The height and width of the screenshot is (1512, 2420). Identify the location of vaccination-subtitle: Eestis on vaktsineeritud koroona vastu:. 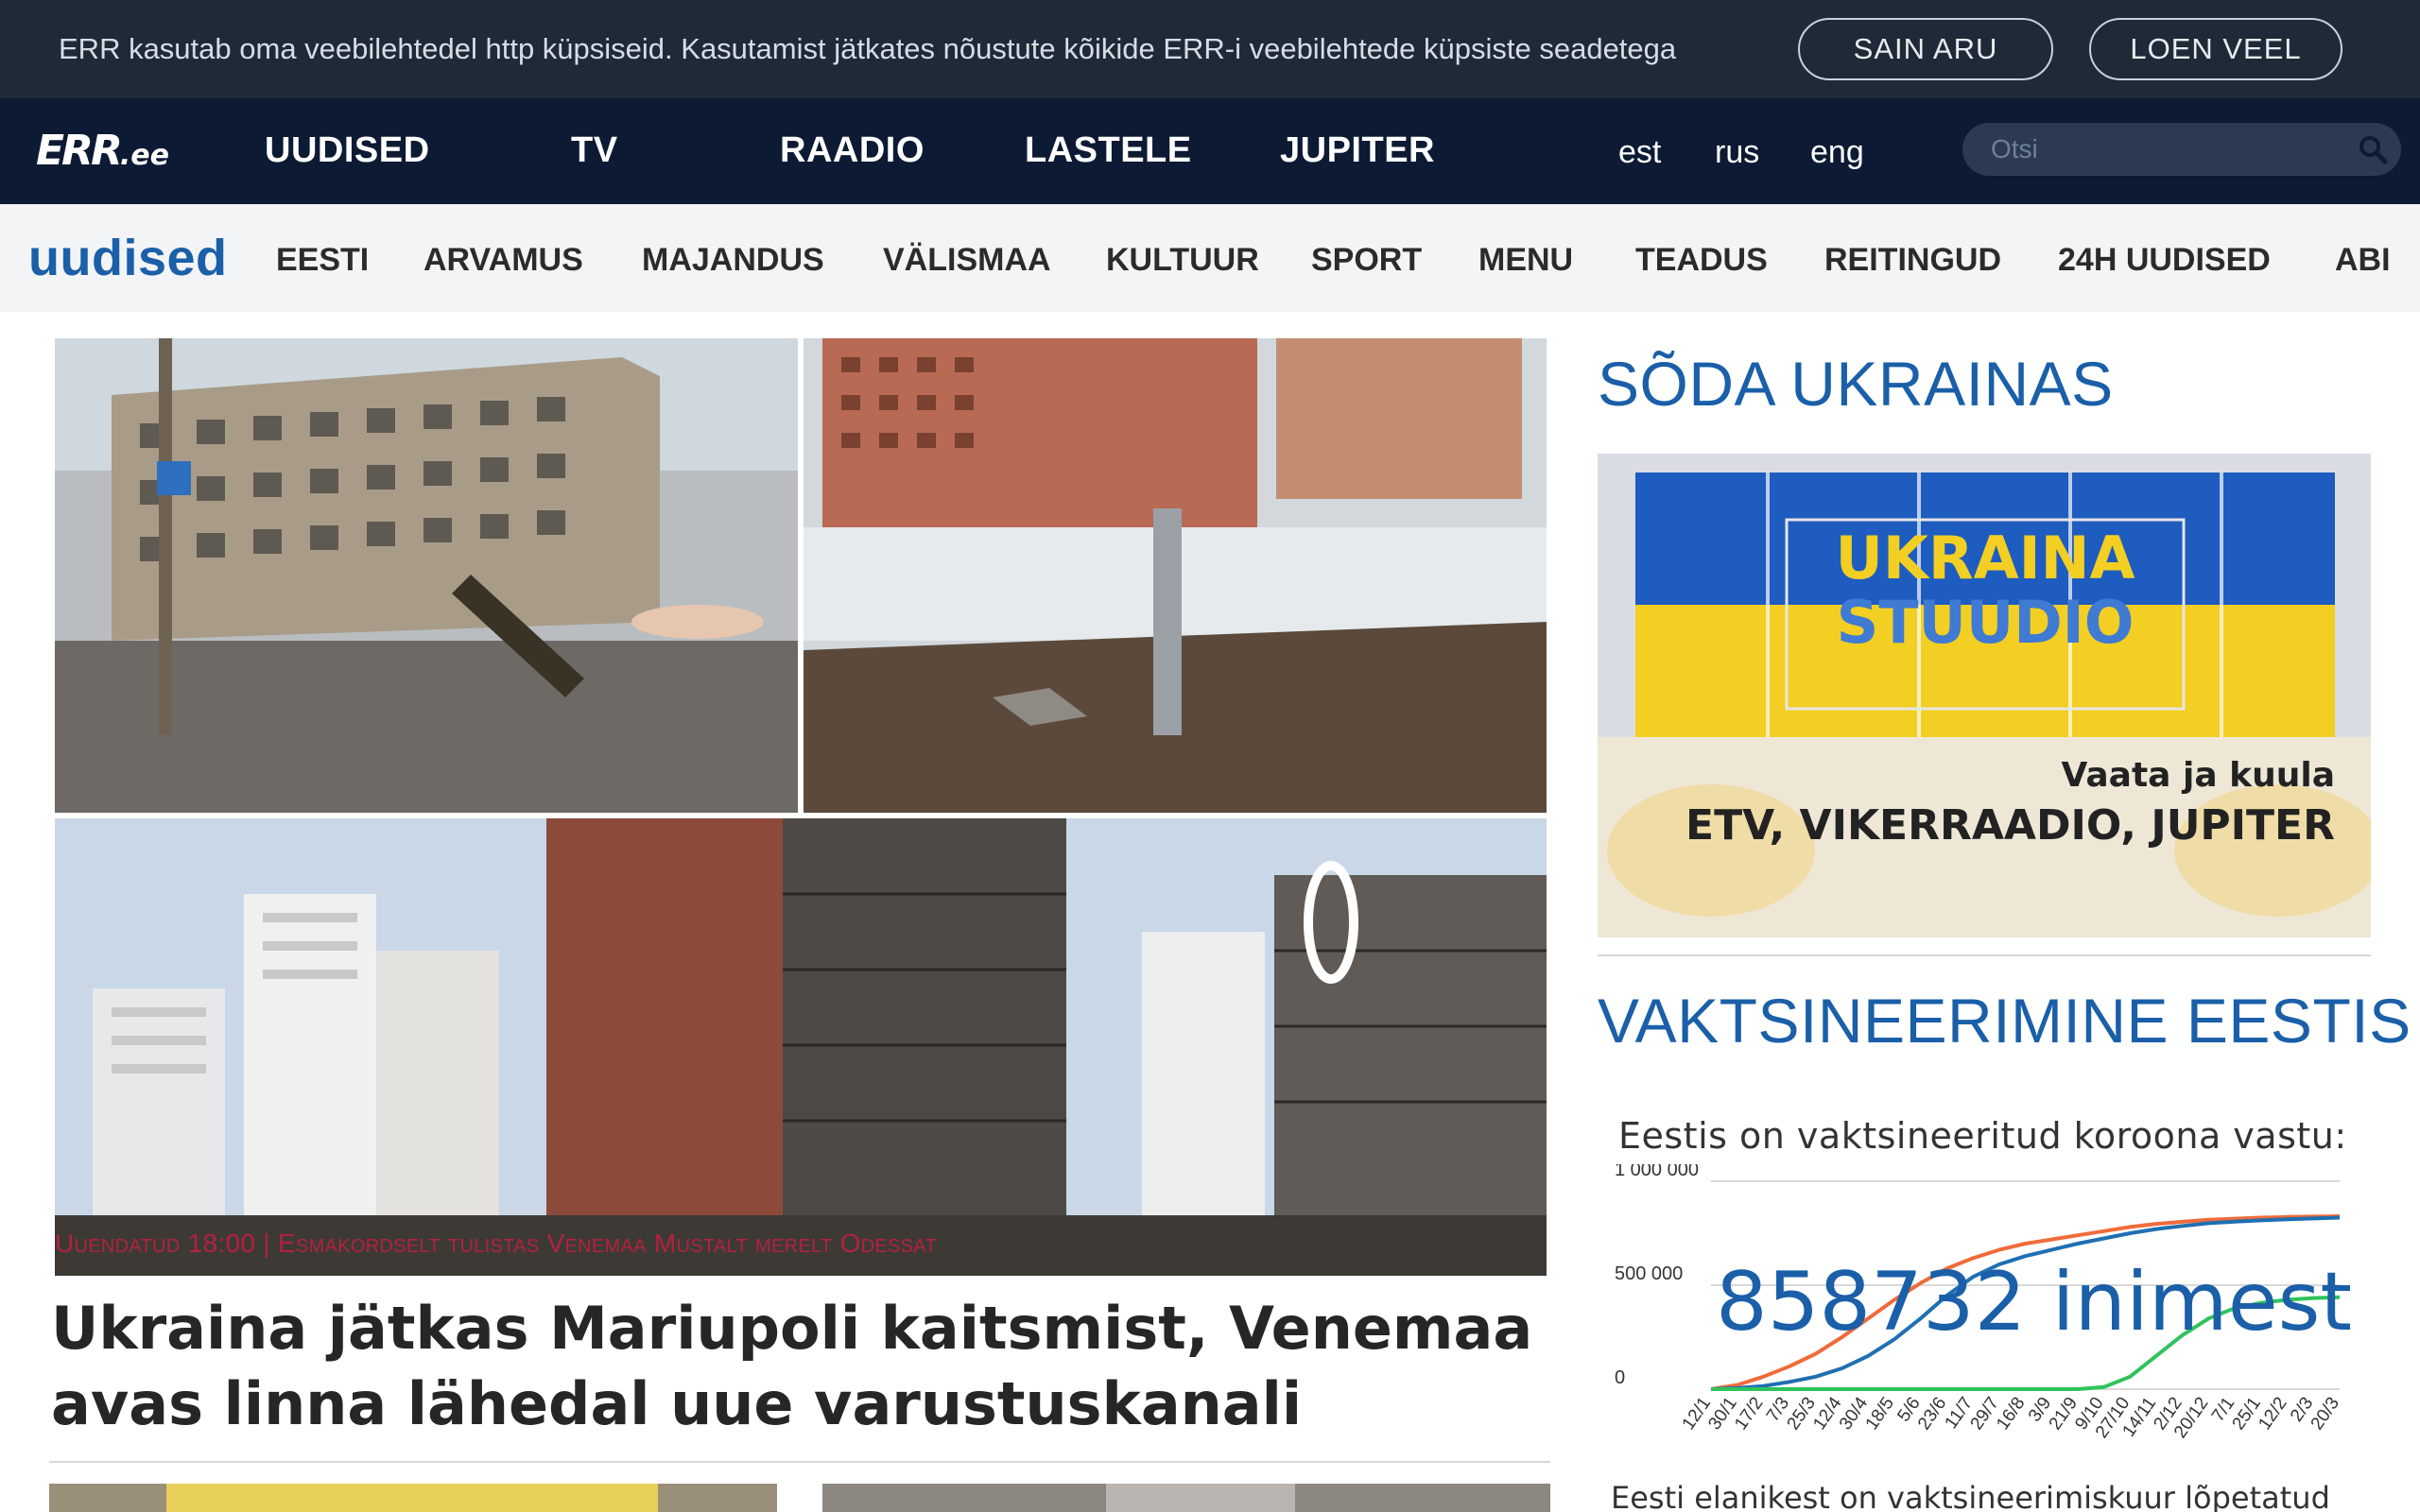
(1982, 1136).